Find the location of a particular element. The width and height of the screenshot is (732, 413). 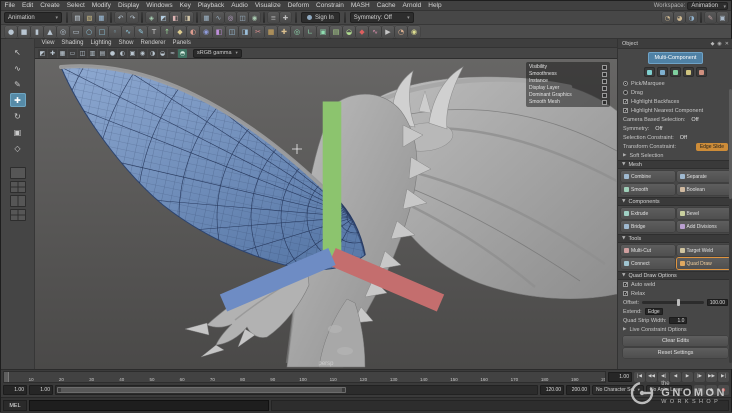

bridge-button: Bridge is located at coordinates (648, 226).